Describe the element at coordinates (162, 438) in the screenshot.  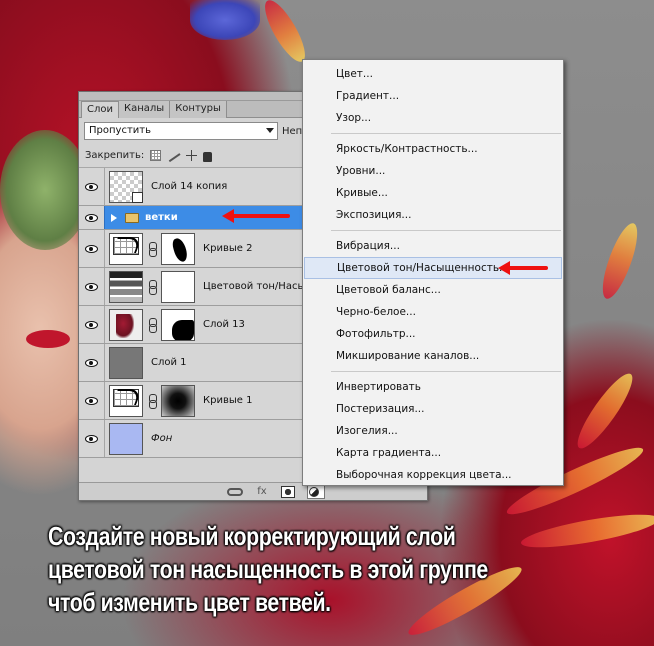
I see `layer-name: Фон` at that location.